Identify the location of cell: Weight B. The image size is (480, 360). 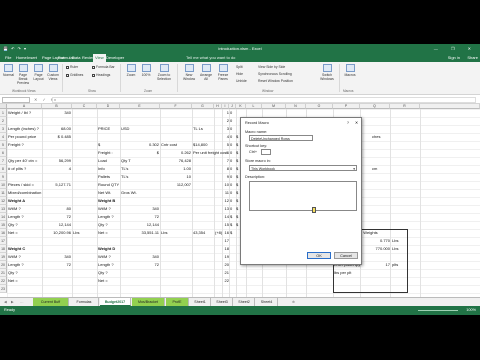
(108, 201).